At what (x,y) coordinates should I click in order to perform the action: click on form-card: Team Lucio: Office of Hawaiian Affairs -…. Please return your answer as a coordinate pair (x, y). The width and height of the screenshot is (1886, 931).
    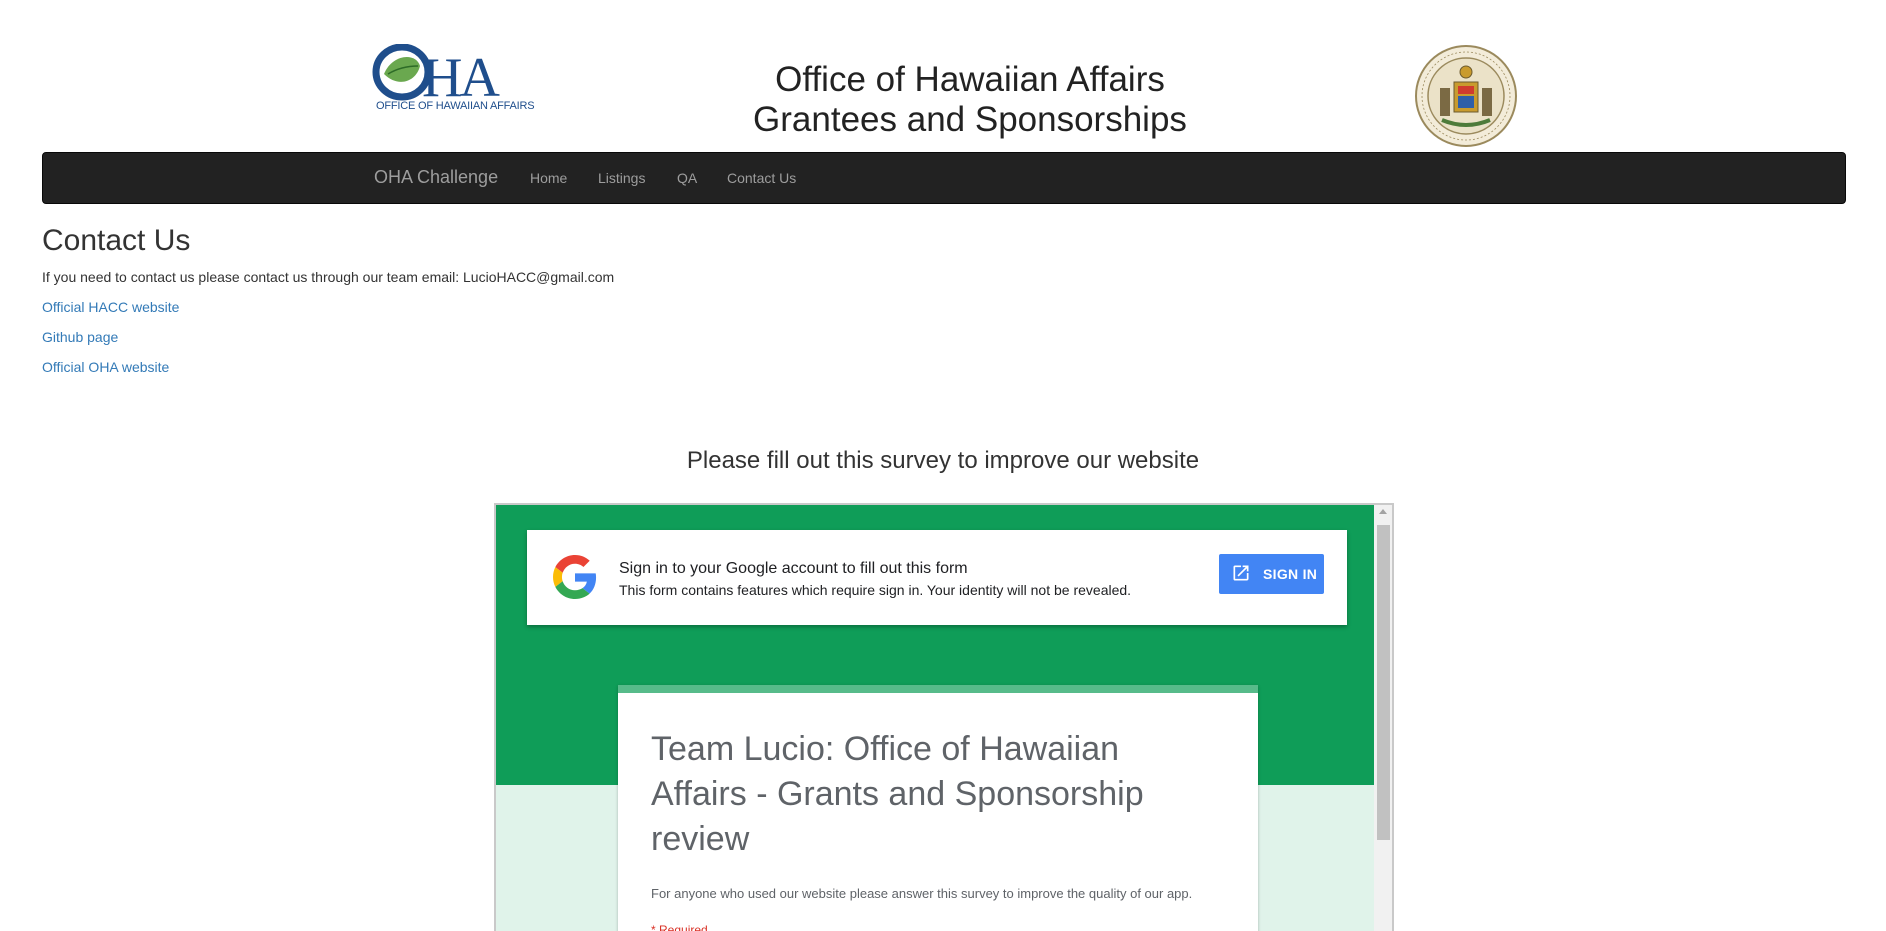
    Looking at the image, I should click on (938, 808).